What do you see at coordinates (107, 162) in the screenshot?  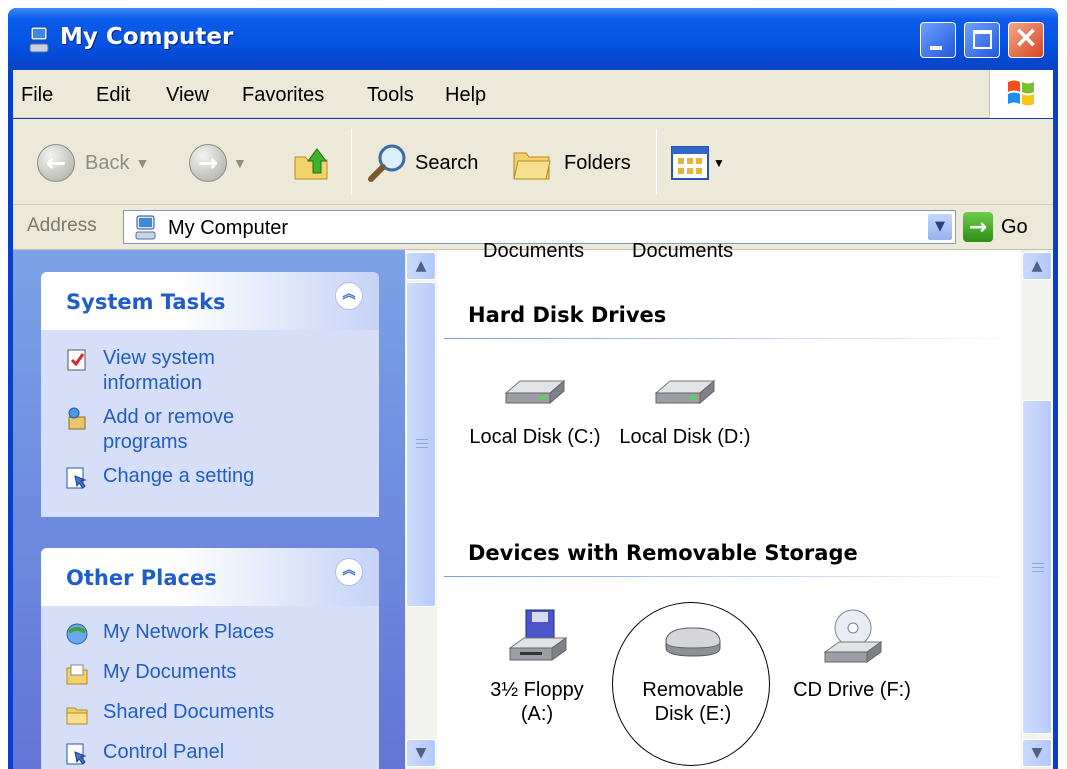 I see `back-label: Back` at bounding box center [107, 162].